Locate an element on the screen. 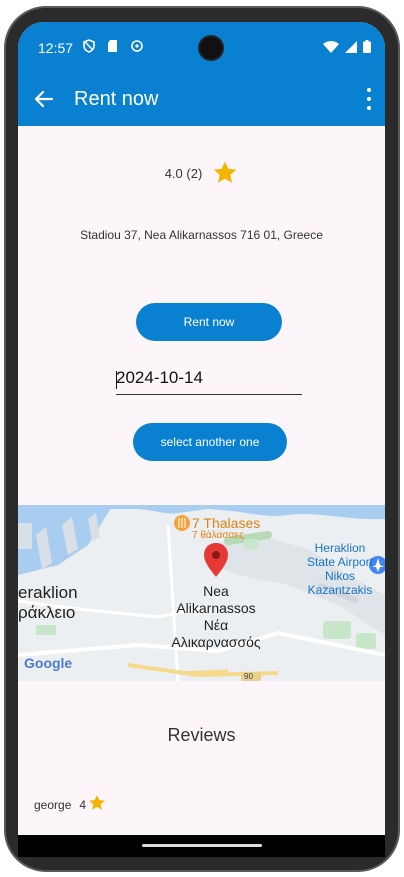  sync-icon is located at coordinates (137, 46).